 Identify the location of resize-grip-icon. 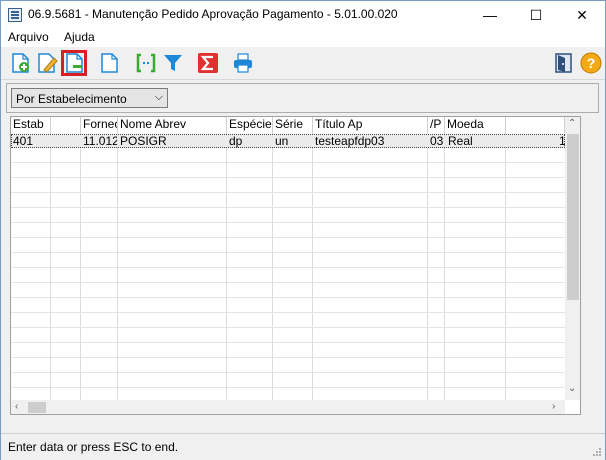
(597, 452).